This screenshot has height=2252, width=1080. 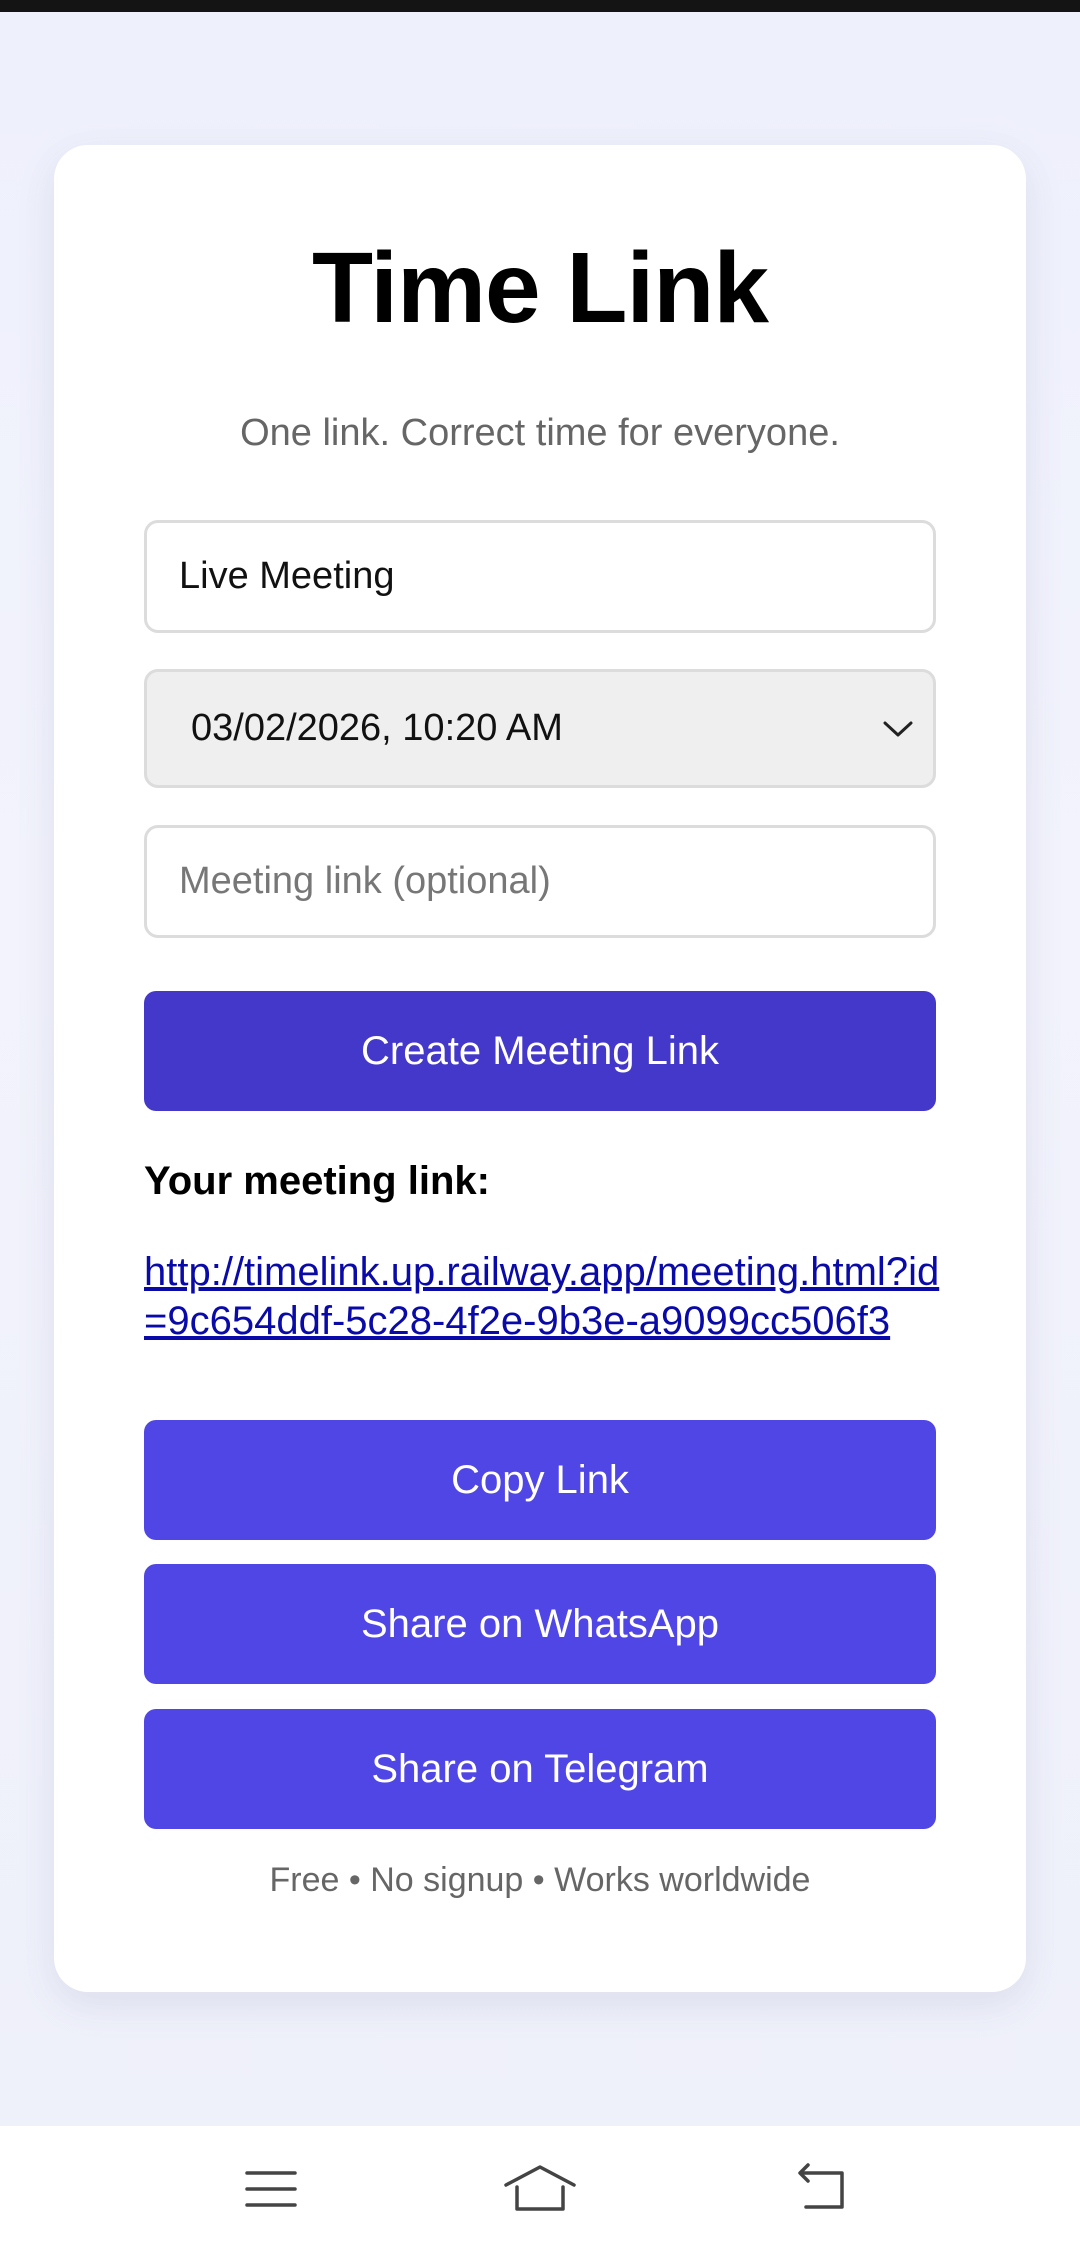 I want to click on back-icon, so click(x=821, y=2186).